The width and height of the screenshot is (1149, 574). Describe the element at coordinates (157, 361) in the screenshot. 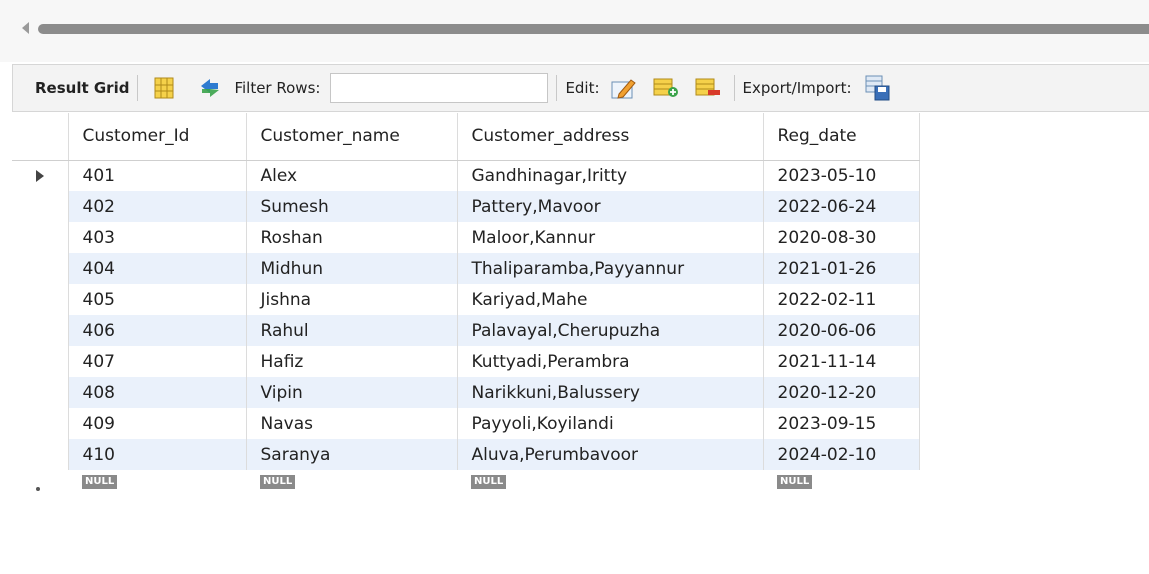

I see `cell-customer-id: 407` at that location.